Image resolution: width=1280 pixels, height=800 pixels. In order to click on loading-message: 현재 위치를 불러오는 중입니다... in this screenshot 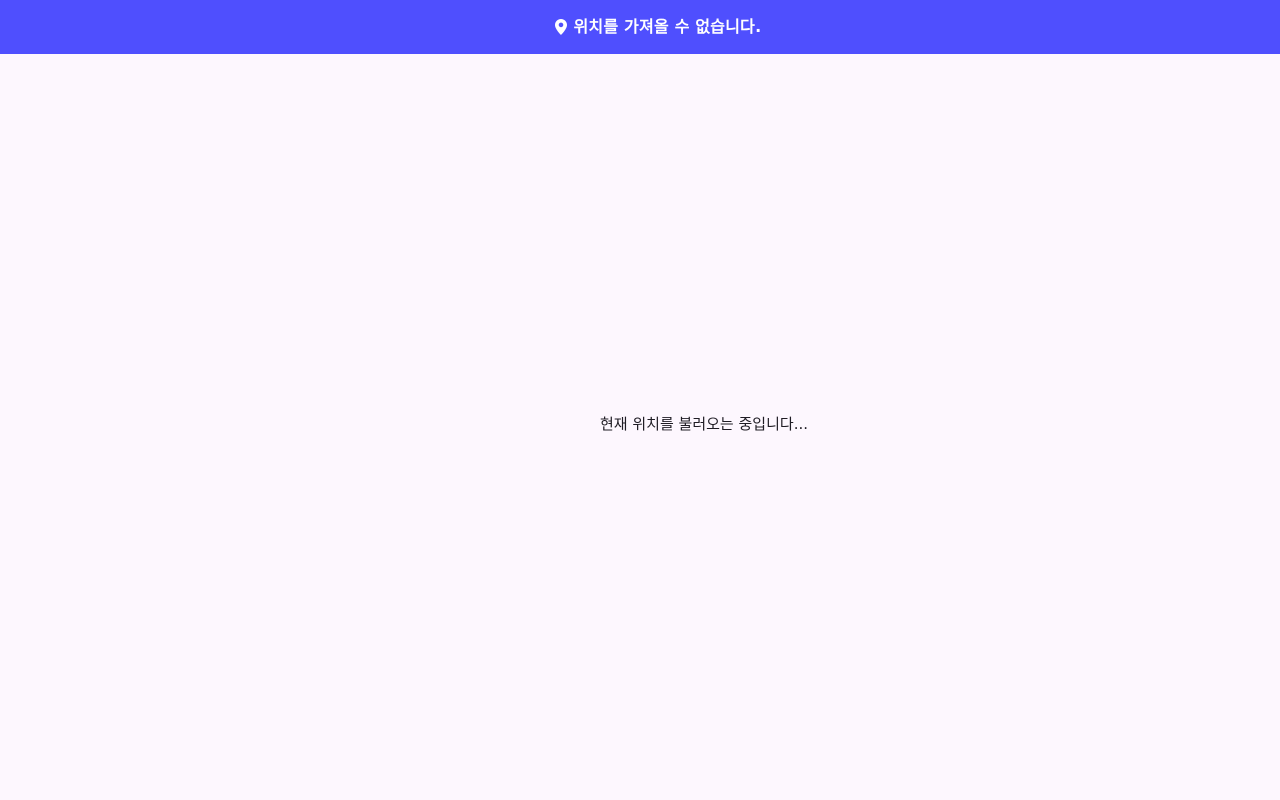, I will do `click(704, 424)`.